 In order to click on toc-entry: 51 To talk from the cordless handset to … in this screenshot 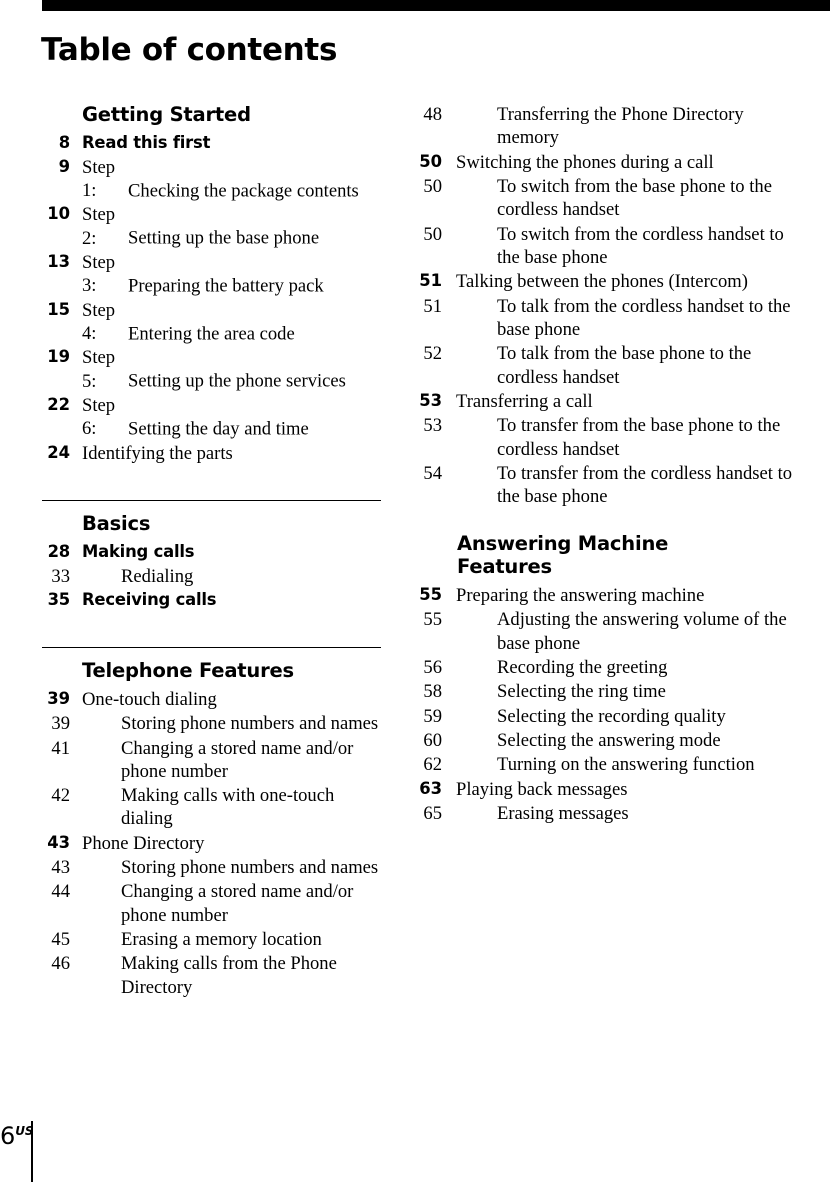, I will do `click(604, 318)`.